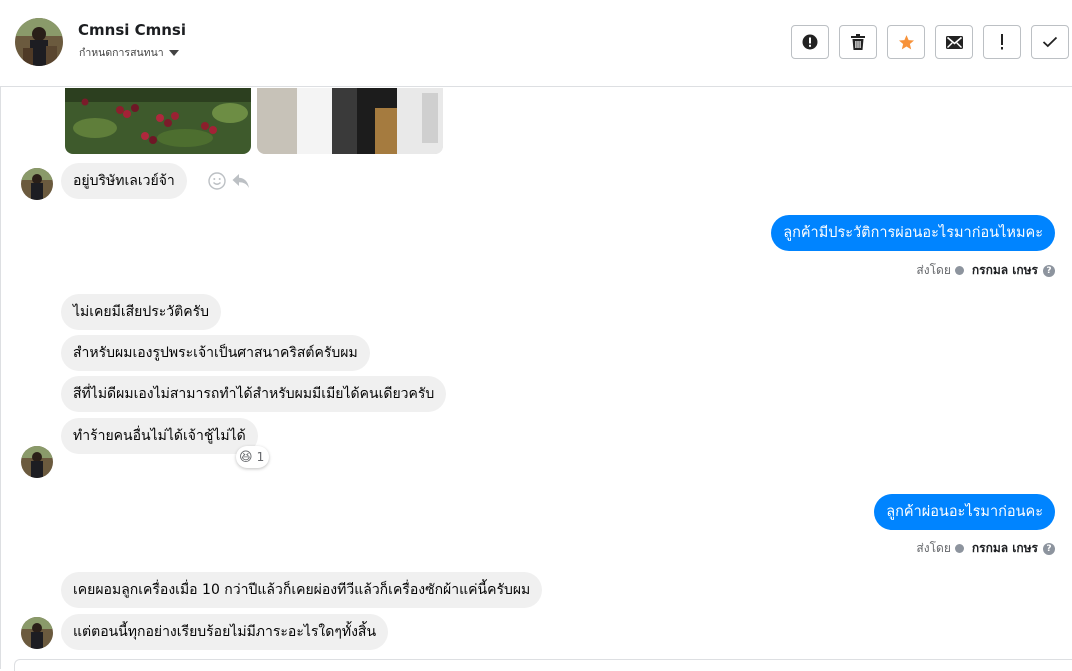 The width and height of the screenshot is (1072, 671). I want to click on smiley-icon, so click(217, 181).